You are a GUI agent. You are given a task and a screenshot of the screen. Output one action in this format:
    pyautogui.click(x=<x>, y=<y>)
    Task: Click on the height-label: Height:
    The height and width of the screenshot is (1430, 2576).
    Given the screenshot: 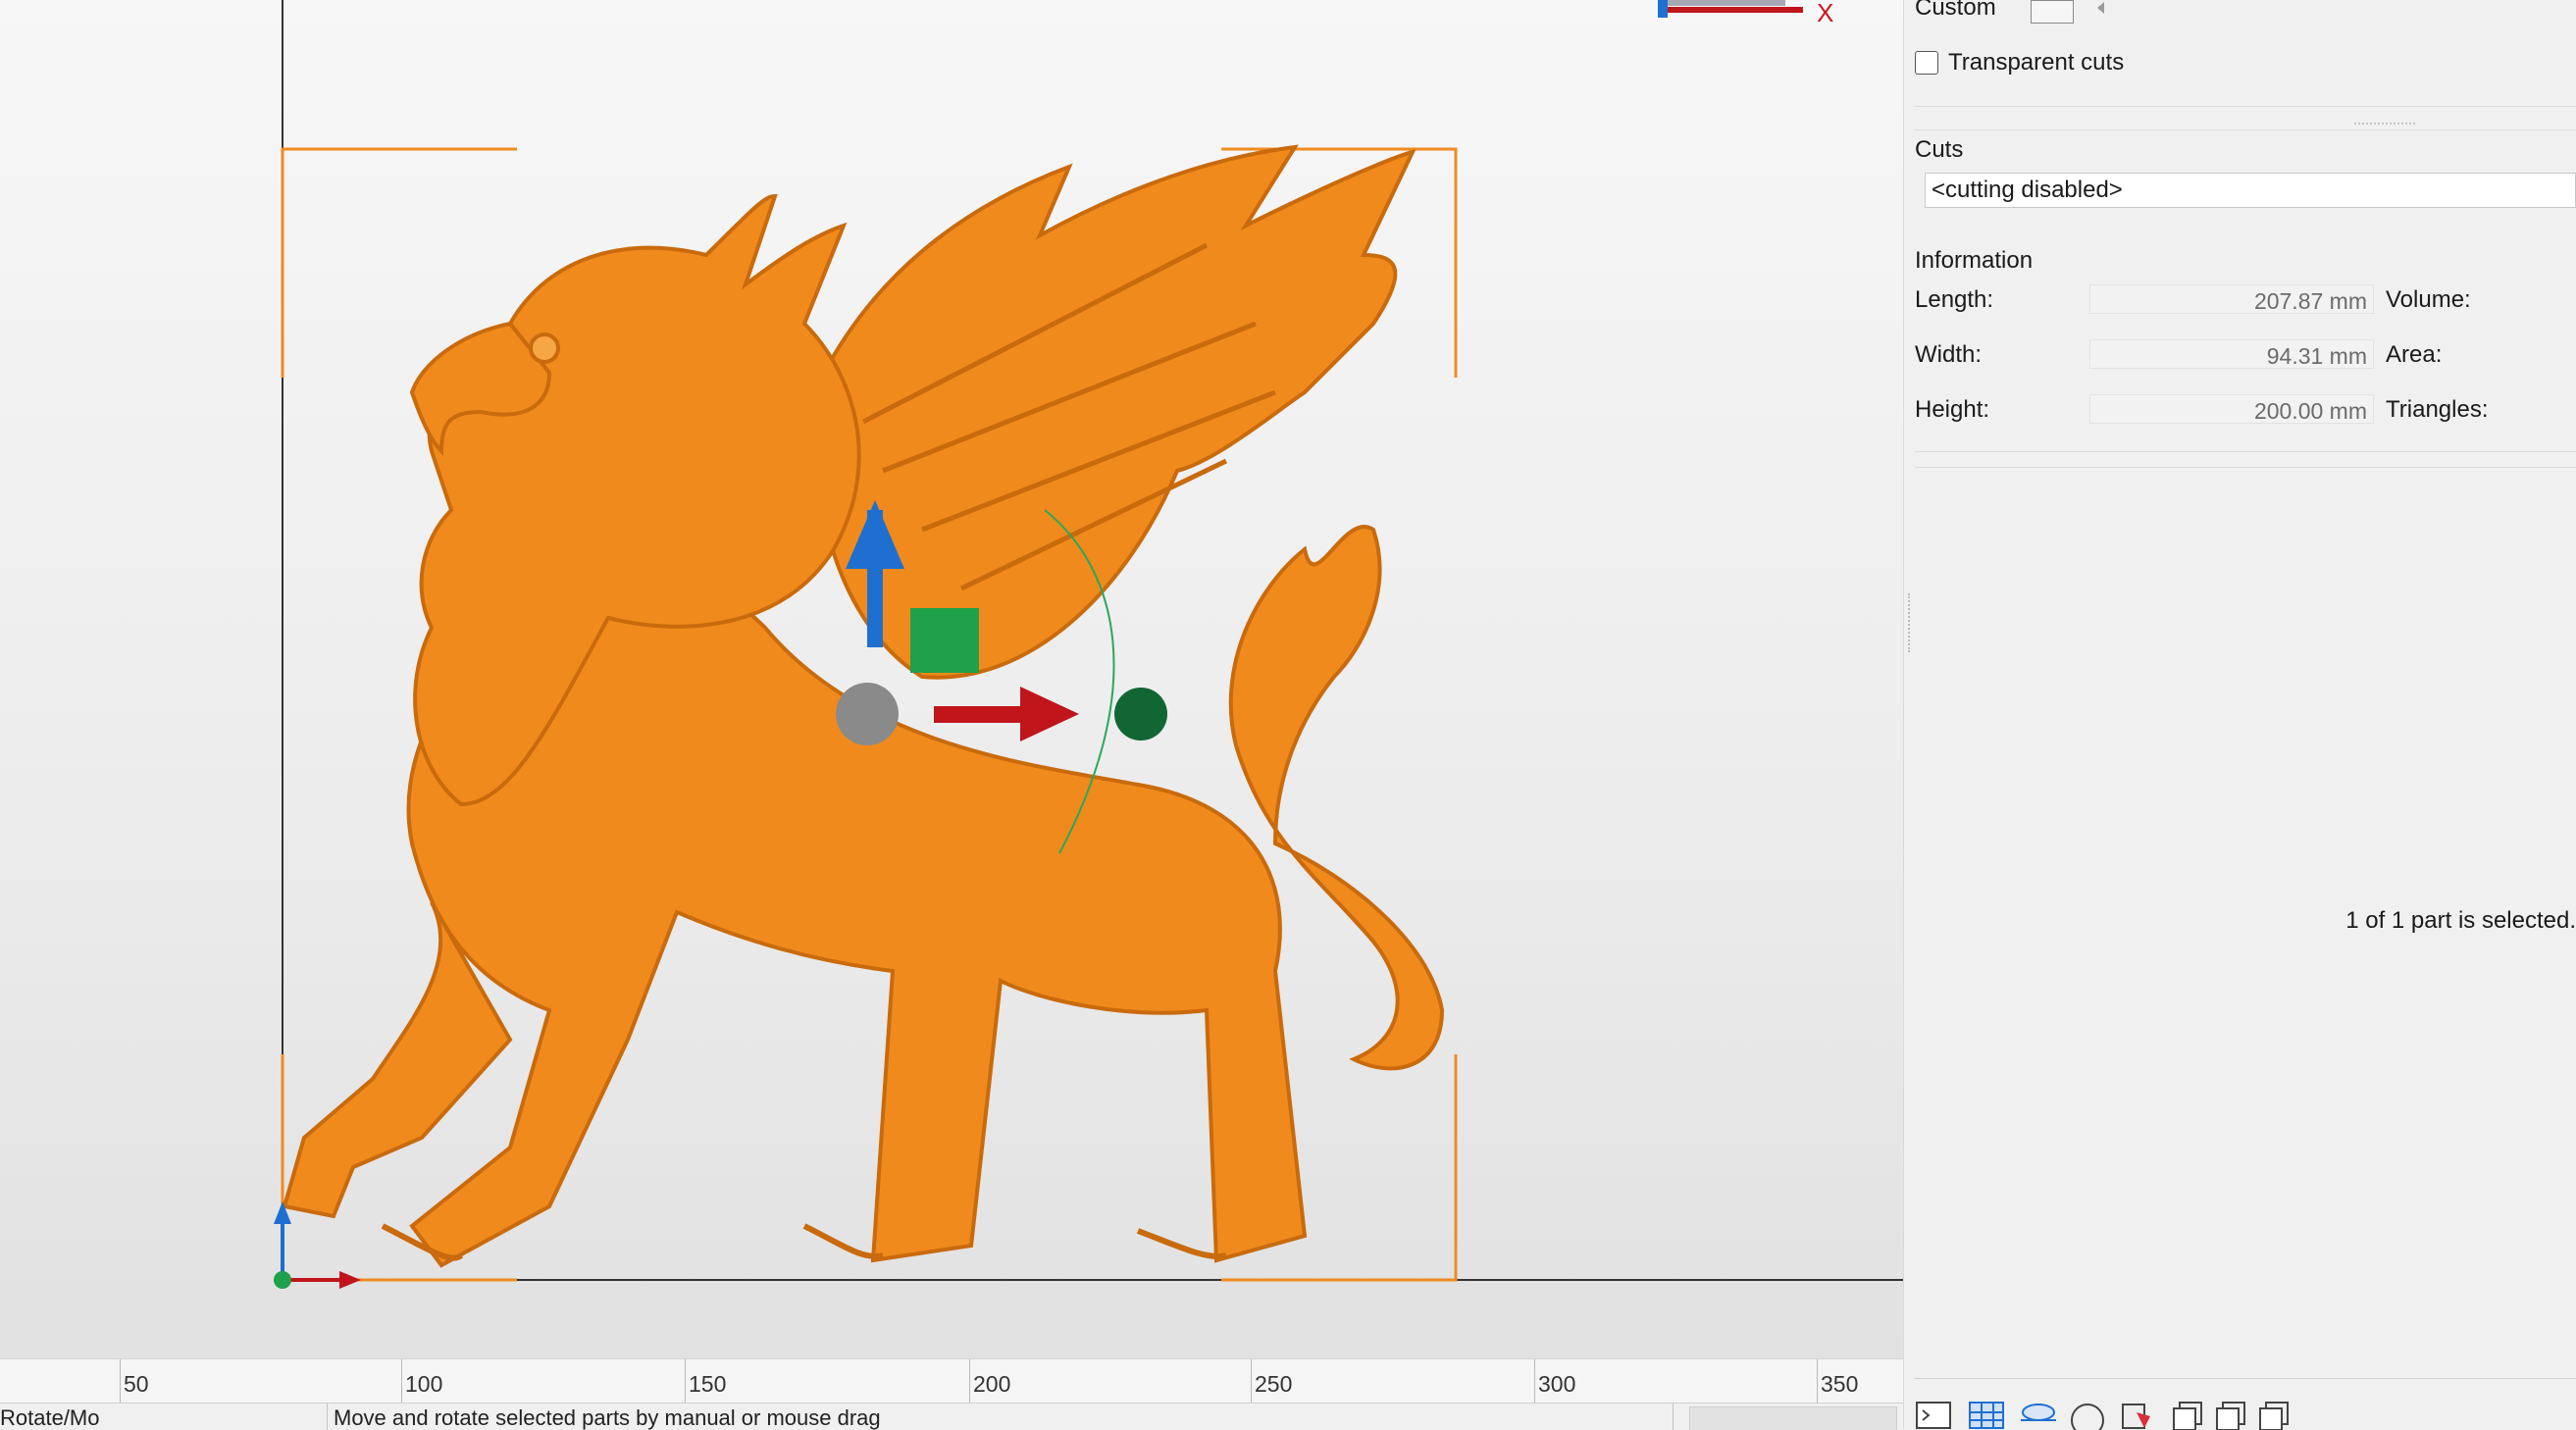 What is the action you would take?
    pyautogui.click(x=1952, y=410)
    